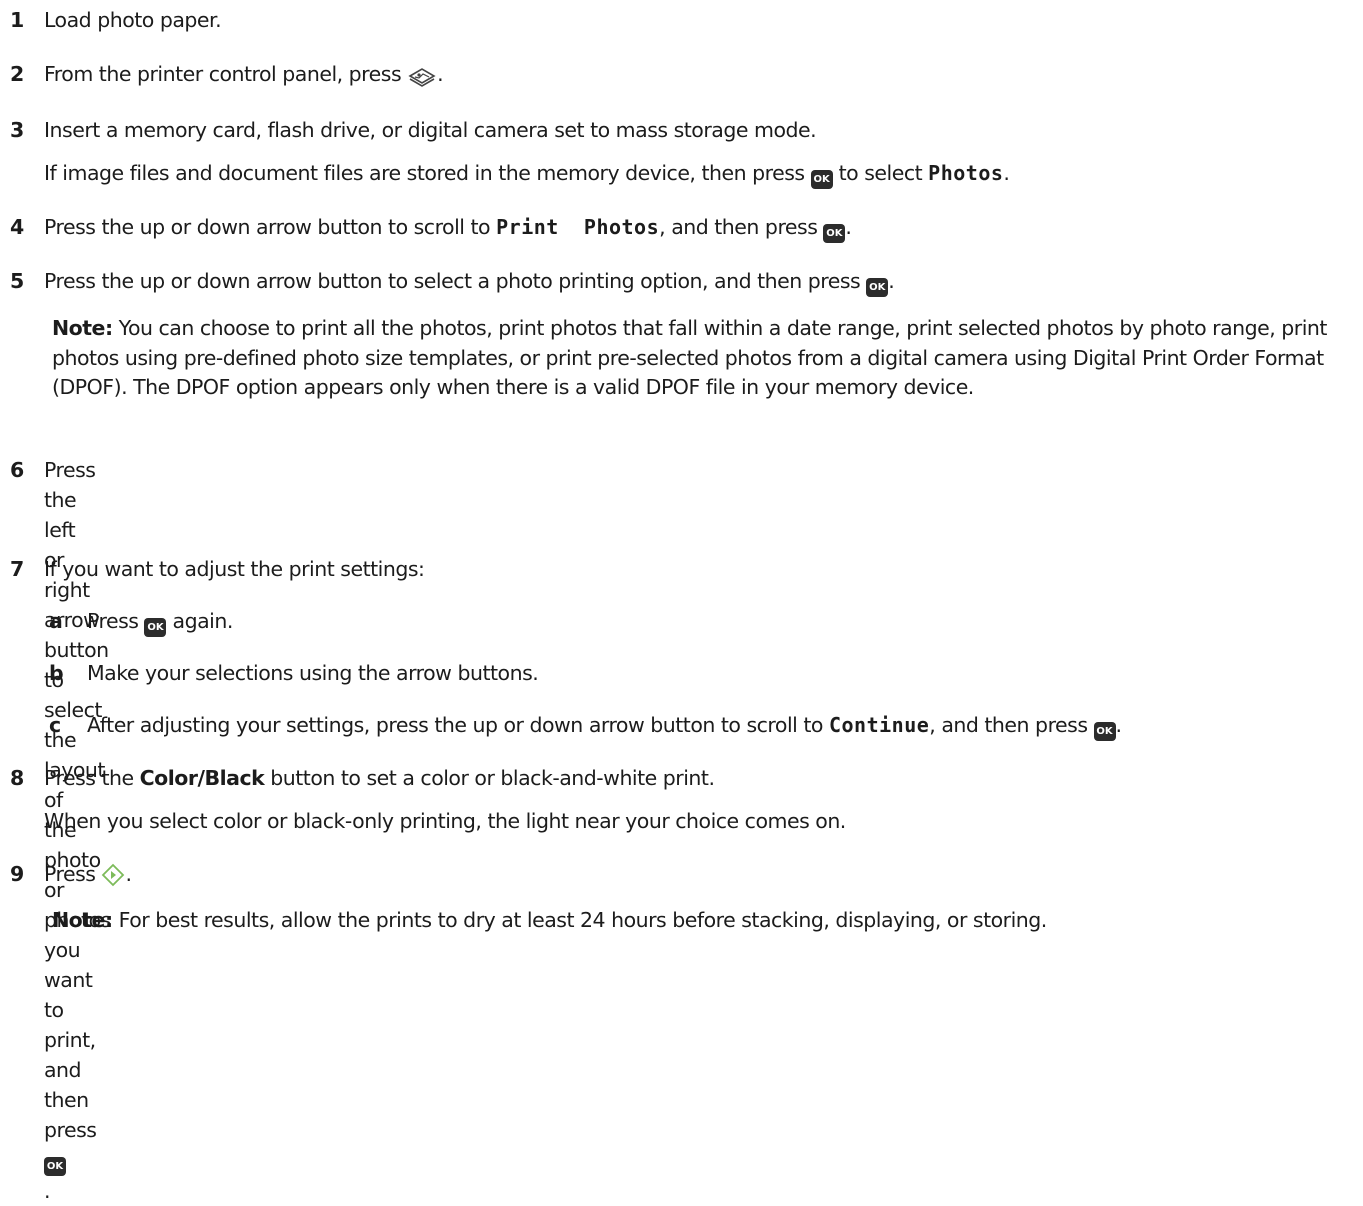 This screenshot has width=1363, height=1206. I want to click on photo-button-icon, so click(422, 80).